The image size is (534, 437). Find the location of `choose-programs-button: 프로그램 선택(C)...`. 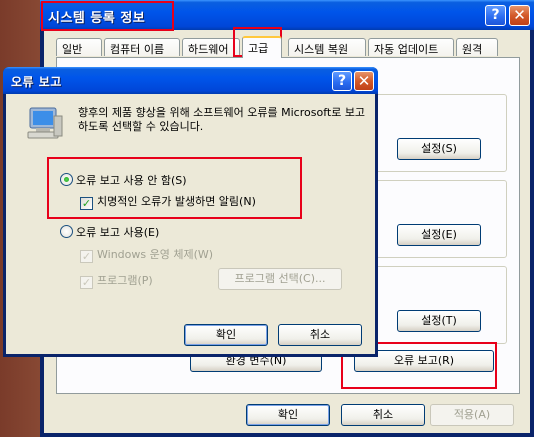

choose-programs-button: 프로그램 선택(C)... is located at coordinates (280, 279).